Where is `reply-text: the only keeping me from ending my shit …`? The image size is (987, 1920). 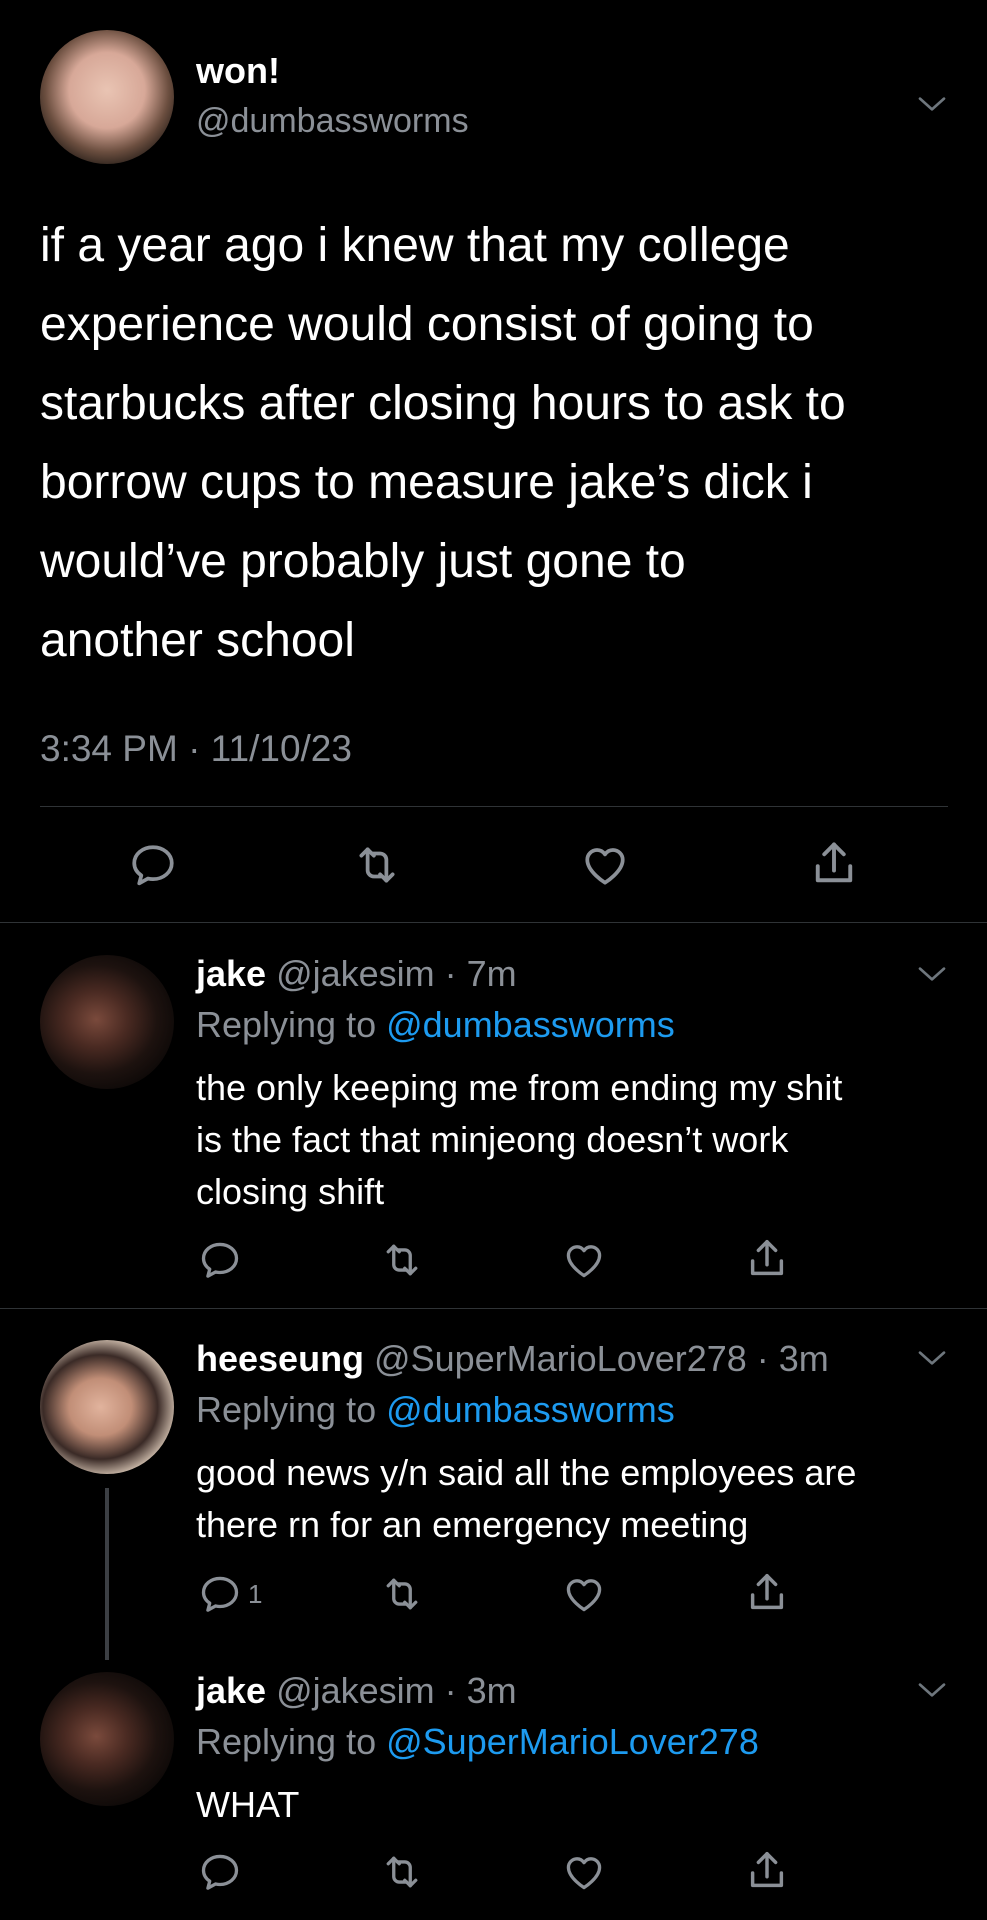
reply-text: the only keeping me from ending my shit … is located at coordinates (519, 1140).